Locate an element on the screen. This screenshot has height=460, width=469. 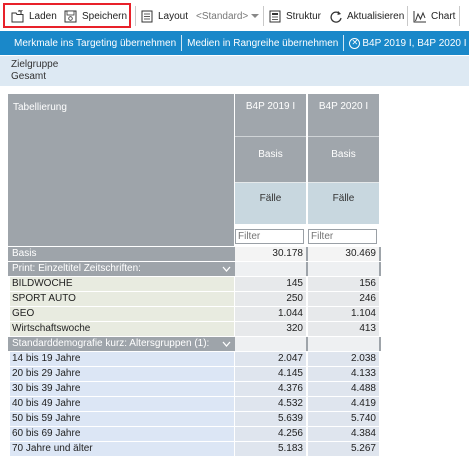
structure-button: Struktur is located at coordinates (295, 16).